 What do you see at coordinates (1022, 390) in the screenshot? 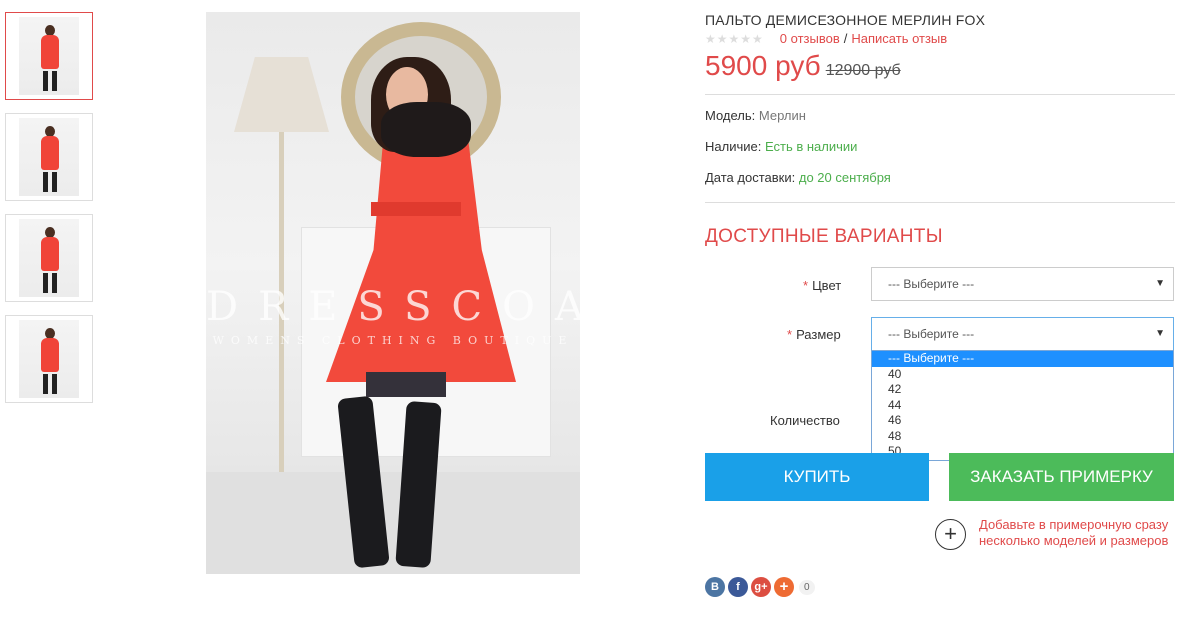
I see `size-option: 42` at bounding box center [1022, 390].